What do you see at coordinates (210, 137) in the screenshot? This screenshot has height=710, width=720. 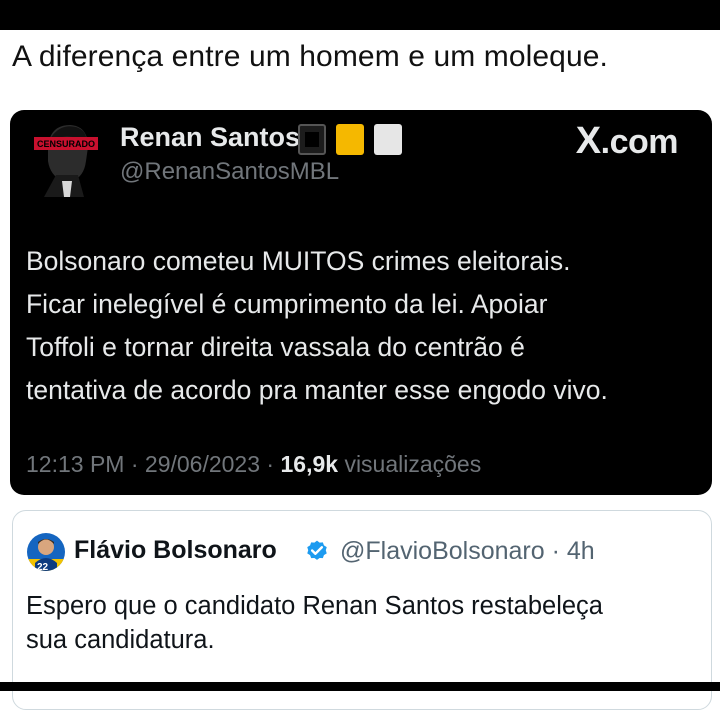 I see `tweet-author-name: Renan Santos` at bounding box center [210, 137].